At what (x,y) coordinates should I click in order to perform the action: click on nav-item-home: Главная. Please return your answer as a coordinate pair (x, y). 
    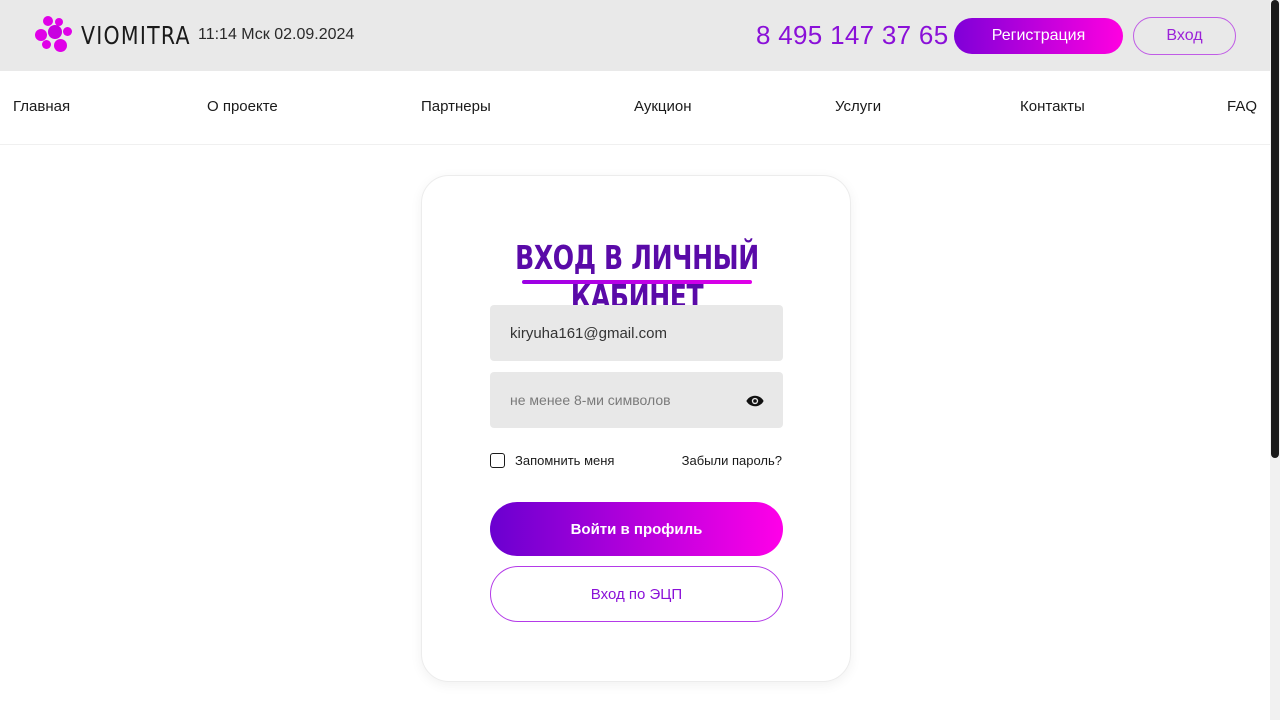
    Looking at the image, I should click on (41, 106).